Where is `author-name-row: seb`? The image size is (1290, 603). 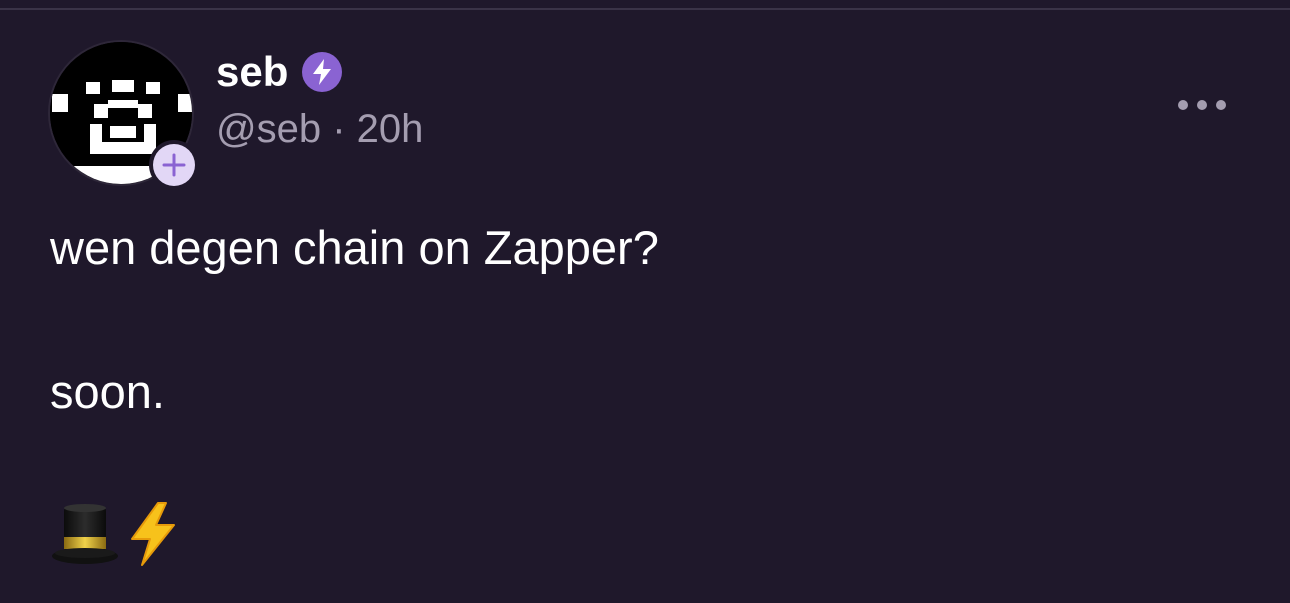
author-name-row: seb is located at coordinates (319, 72).